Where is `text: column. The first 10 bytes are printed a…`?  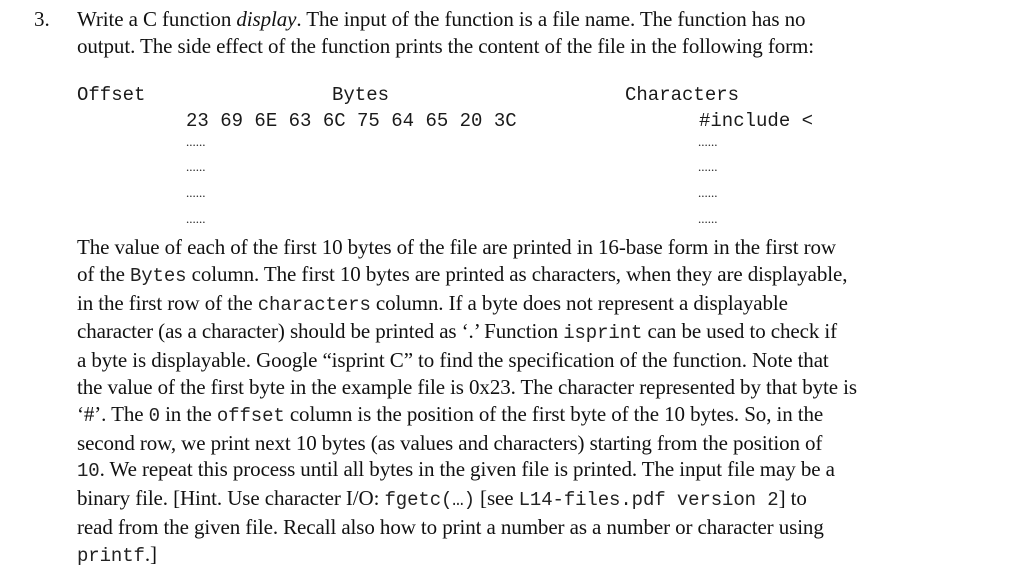 text: column. The first 10 bytes are printed a… is located at coordinates (517, 273).